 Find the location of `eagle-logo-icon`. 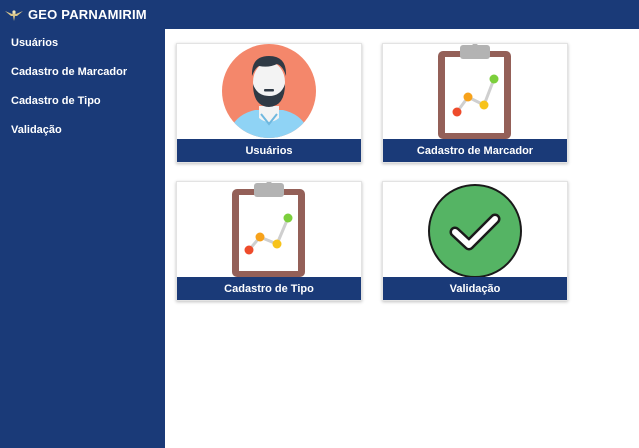

eagle-logo-icon is located at coordinates (14, 15).